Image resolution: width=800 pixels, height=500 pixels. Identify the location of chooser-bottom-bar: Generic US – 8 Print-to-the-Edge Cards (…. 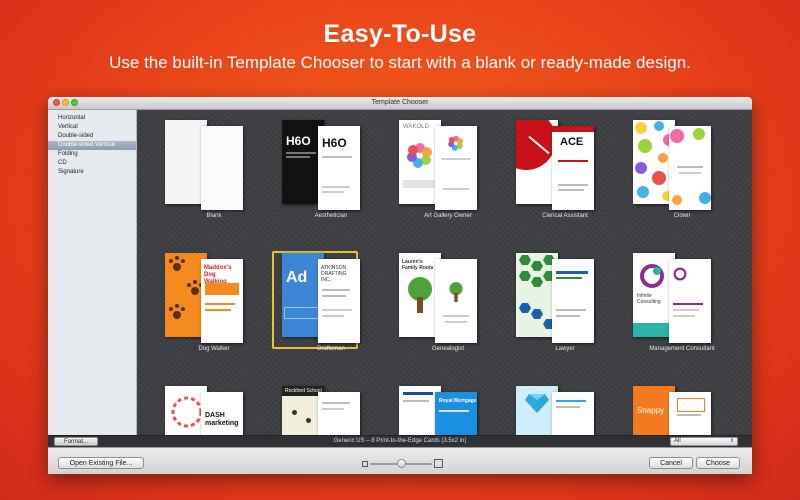
(400, 441).